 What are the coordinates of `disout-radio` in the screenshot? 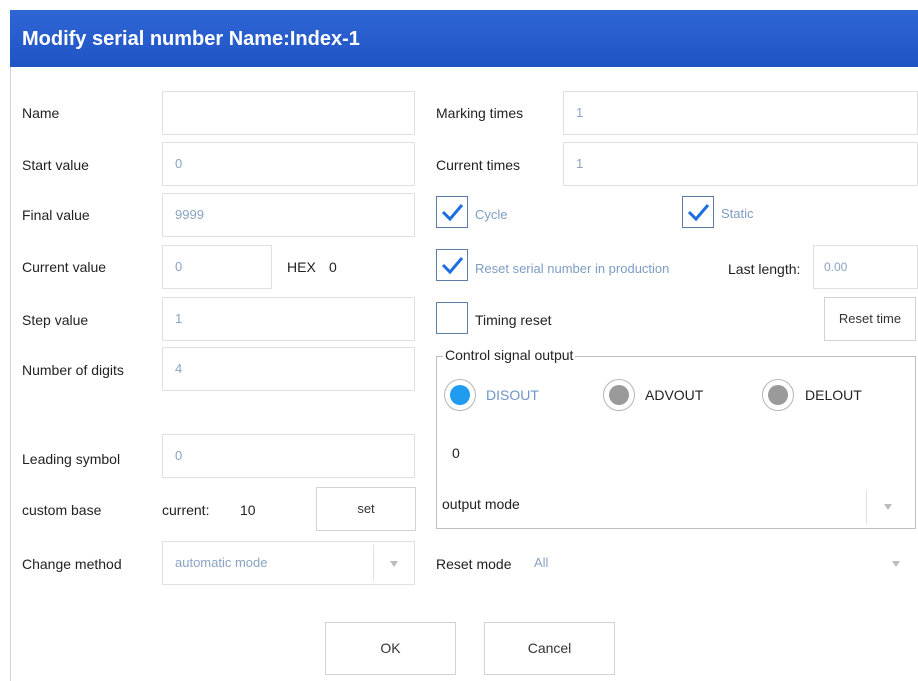 It's located at (460, 395).